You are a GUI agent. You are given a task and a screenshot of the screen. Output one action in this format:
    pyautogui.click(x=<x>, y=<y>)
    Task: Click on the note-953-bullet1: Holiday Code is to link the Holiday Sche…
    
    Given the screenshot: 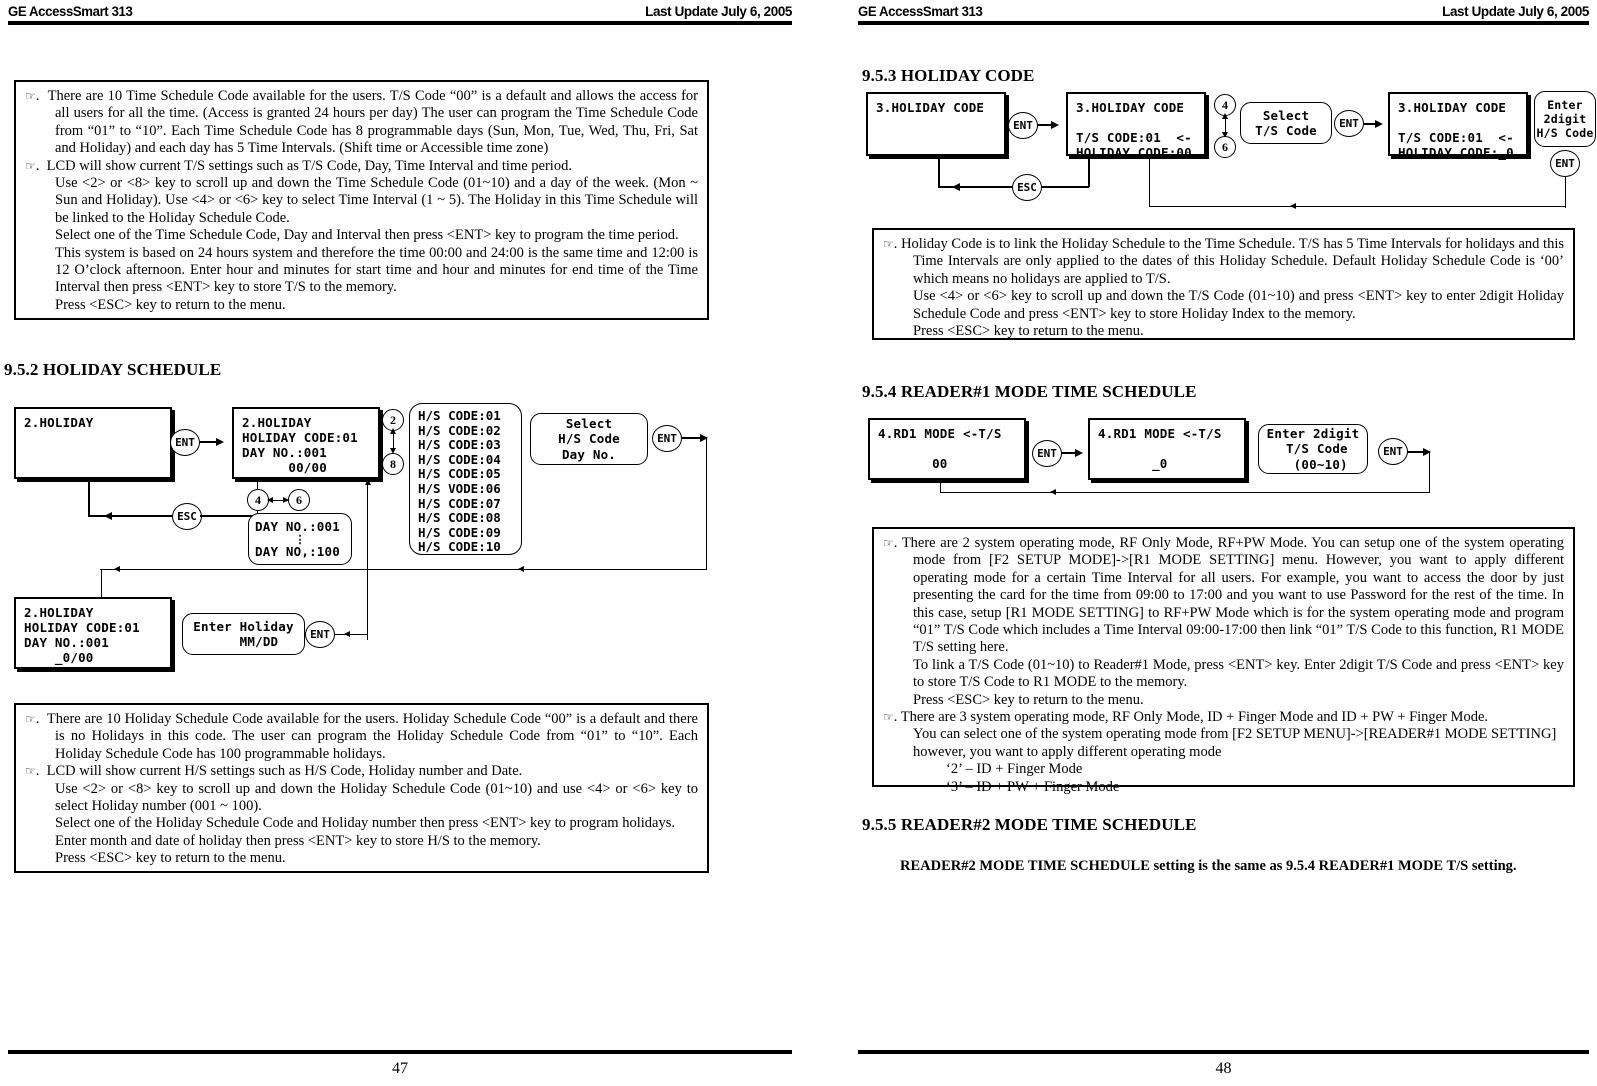 What is the action you would take?
    pyautogui.click(x=1233, y=261)
    